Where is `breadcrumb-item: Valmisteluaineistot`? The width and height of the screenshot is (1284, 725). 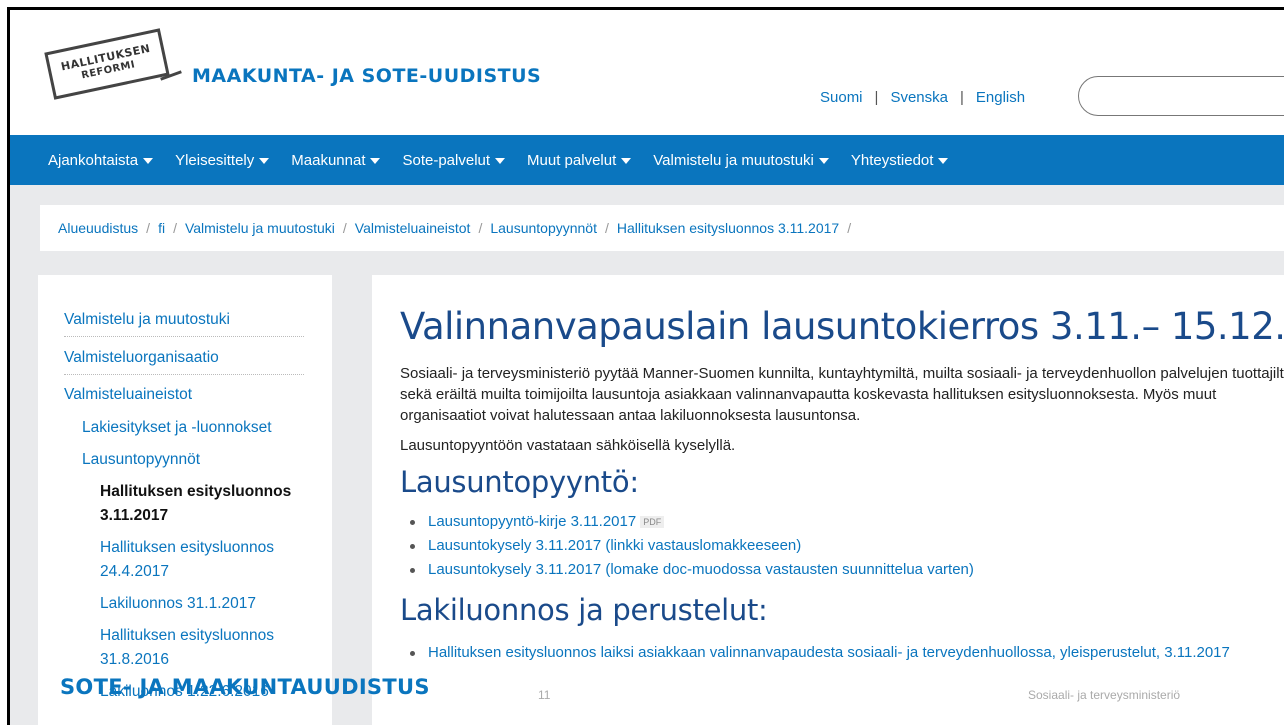 breadcrumb-item: Valmisteluaineistot is located at coordinates (413, 228).